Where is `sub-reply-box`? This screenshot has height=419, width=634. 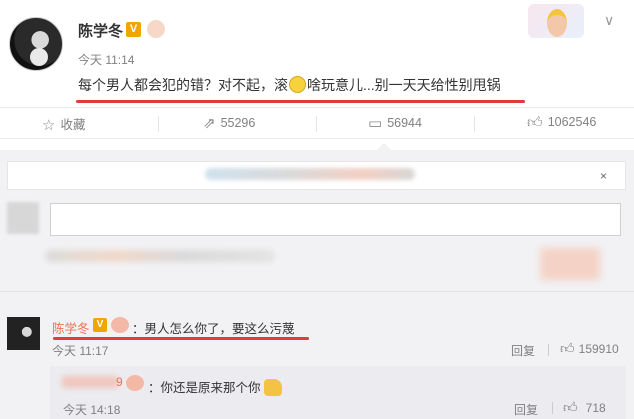 sub-reply-box is located at coordinates (338, 392).